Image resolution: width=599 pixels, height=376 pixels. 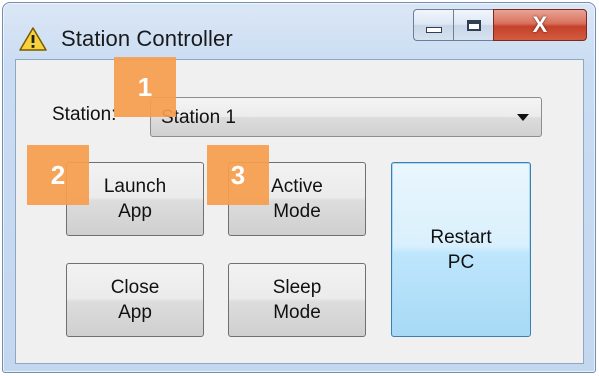 I want to click on sleep-mode-label-line2: Mode, so click(x=297, y=312).